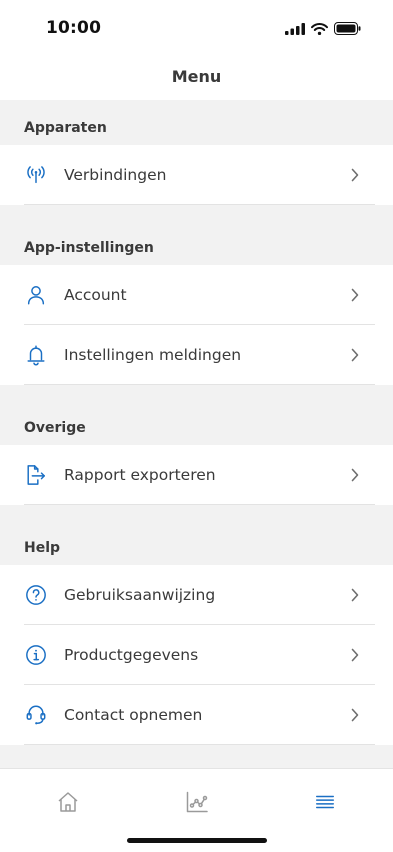 The width and height of the screenshot is (393, 852). Describe the element at coordinates (36, 295) in the screenshot. I see `user-icon` at that location.